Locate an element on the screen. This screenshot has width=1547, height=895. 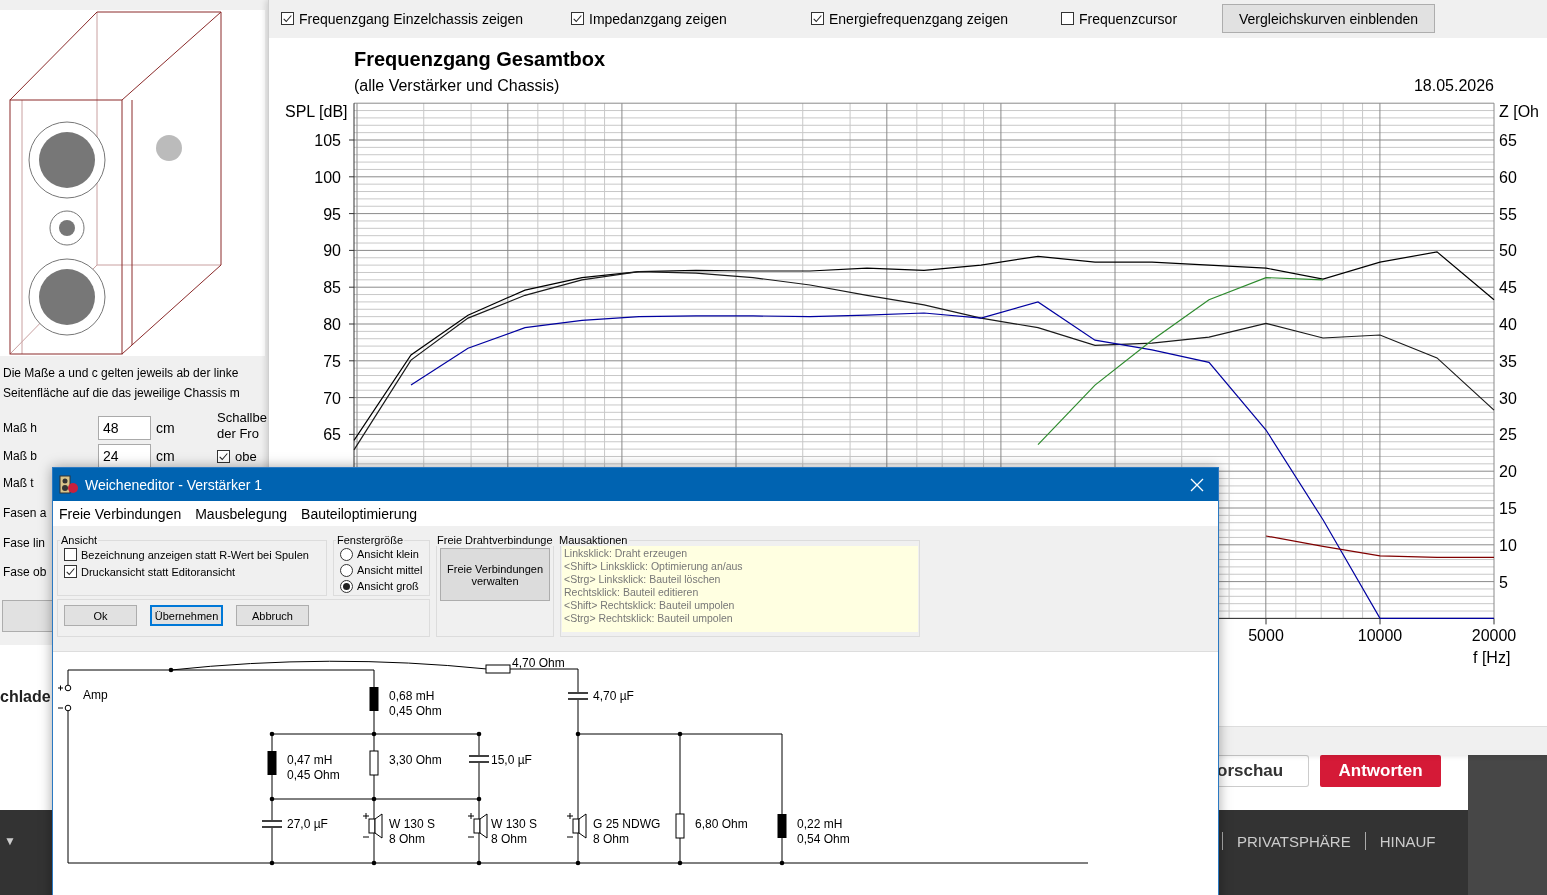
axis-tick-label: 70 is located at coordinates (332, 398).